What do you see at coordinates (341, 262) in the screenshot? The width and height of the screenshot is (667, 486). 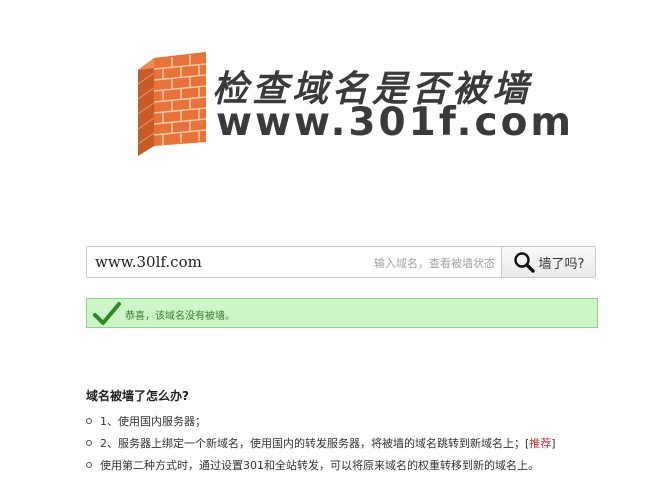 I see `domain-search-form: 输入域名，查看被墙状态 墙了吗?` at bounding box center [341, 262].